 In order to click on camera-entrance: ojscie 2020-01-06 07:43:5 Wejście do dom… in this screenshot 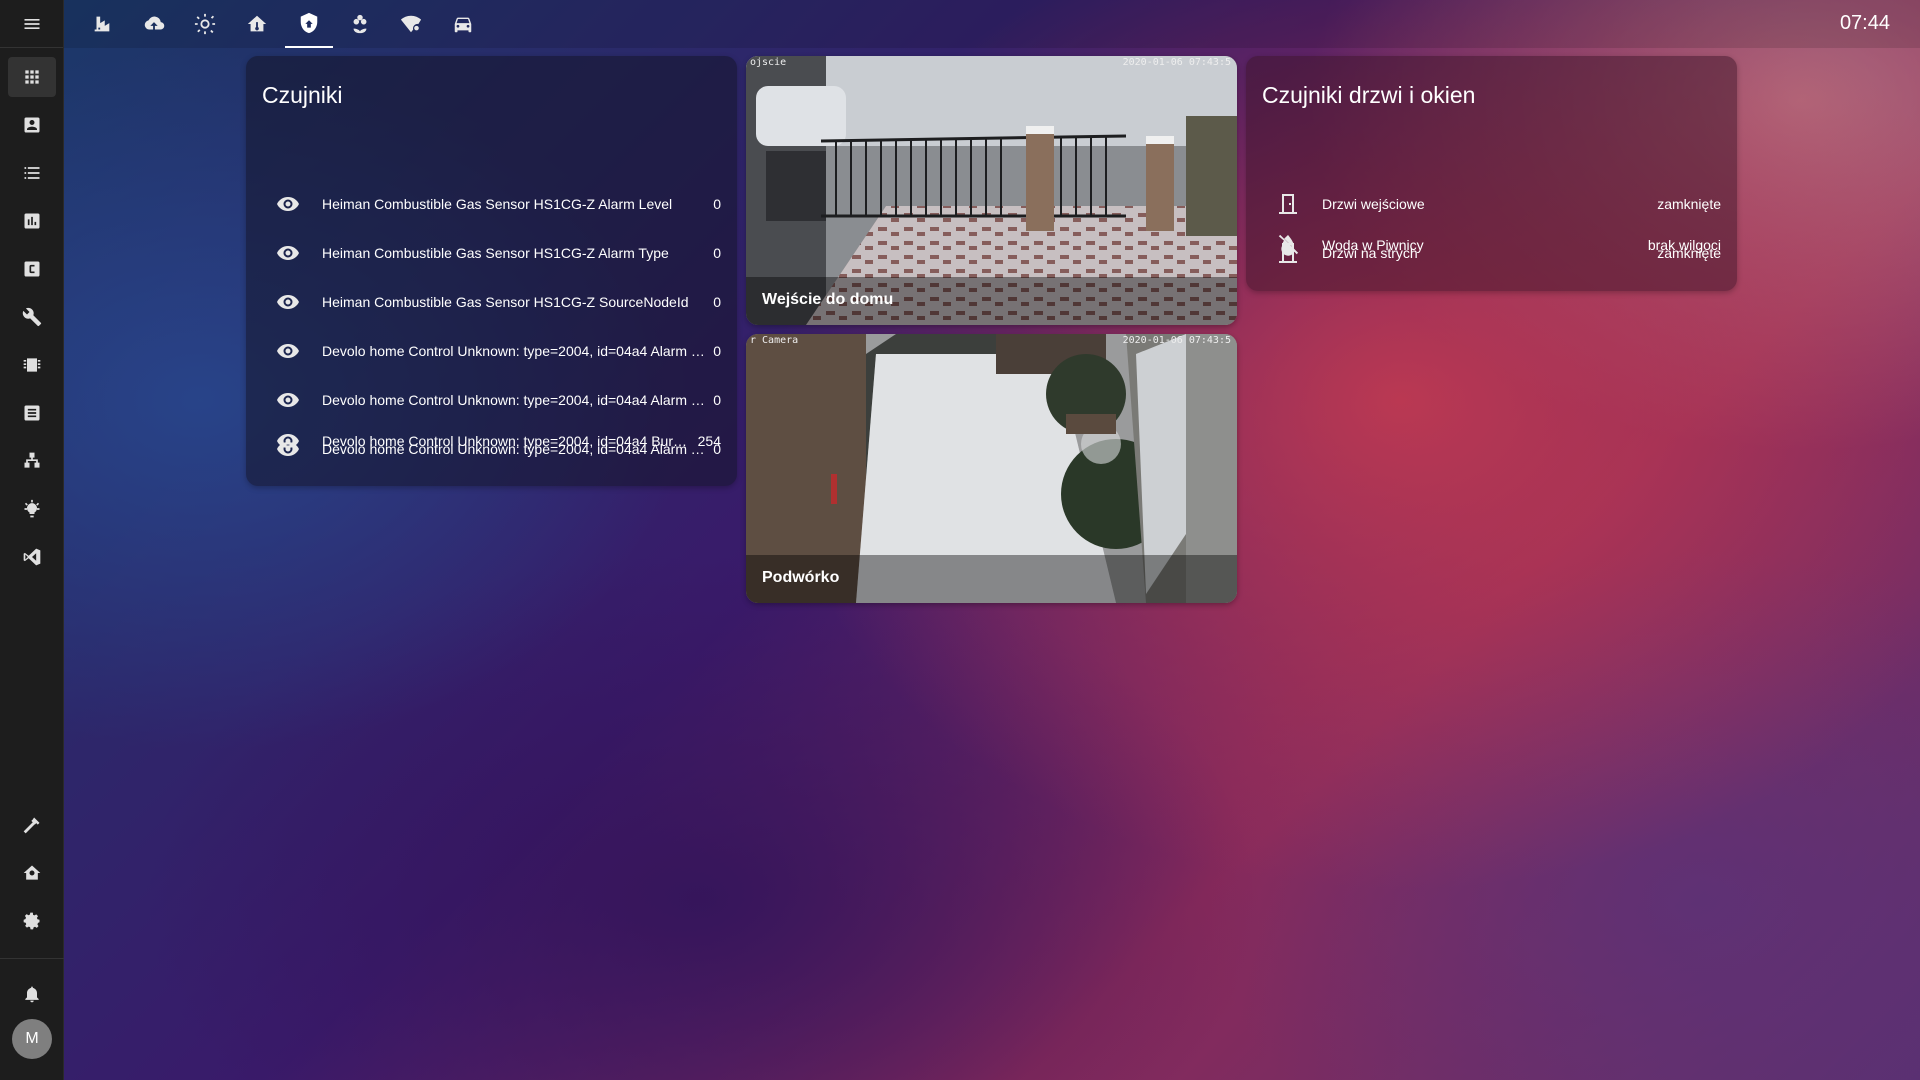, I will do `click(991, 190)`.